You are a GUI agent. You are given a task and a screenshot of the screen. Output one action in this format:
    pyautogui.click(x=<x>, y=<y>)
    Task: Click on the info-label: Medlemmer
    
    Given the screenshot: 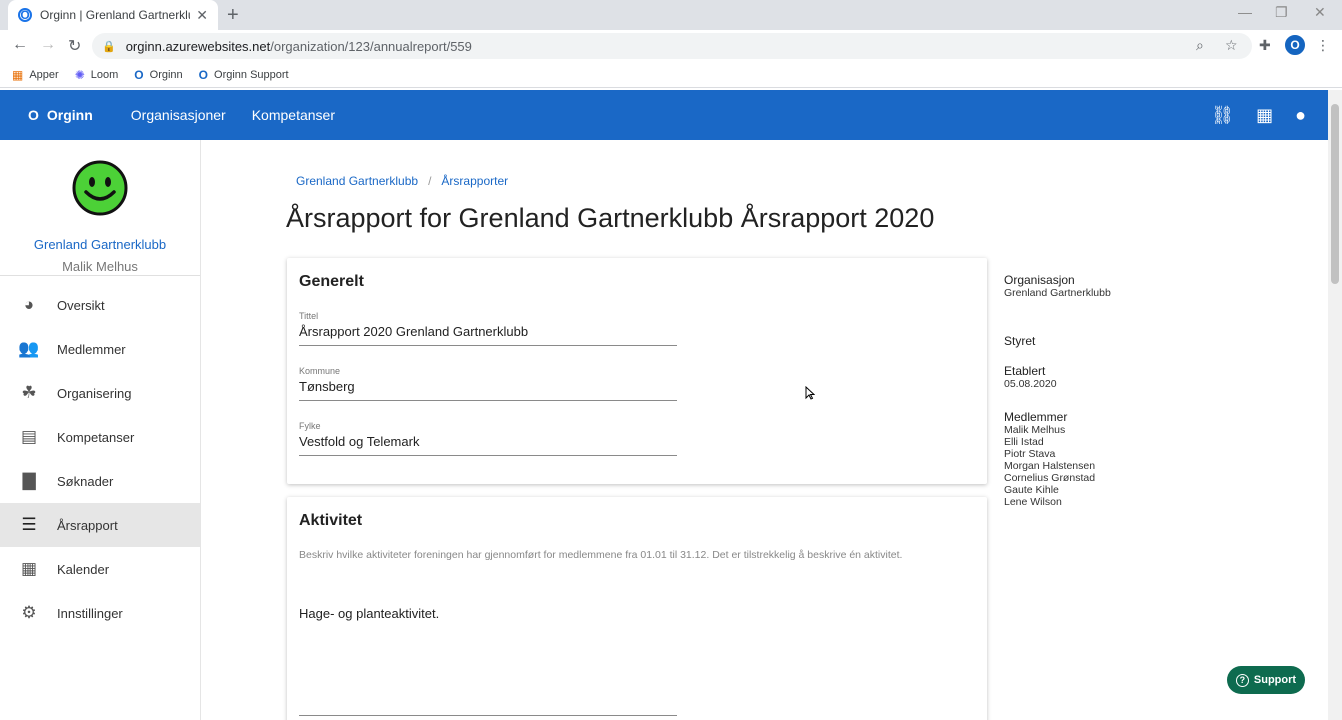 What is the action you would take?
    pyautogui.click(x=1036, y=417)
    